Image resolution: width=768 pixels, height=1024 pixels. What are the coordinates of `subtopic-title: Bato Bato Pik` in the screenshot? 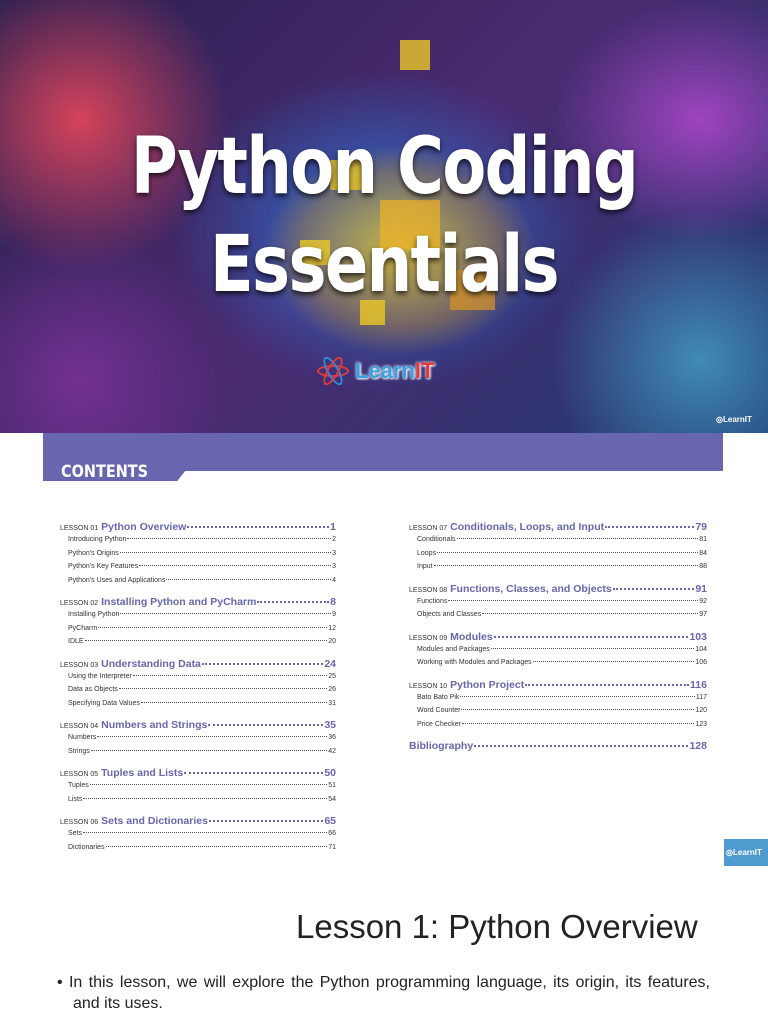 It's located at (438, 697).